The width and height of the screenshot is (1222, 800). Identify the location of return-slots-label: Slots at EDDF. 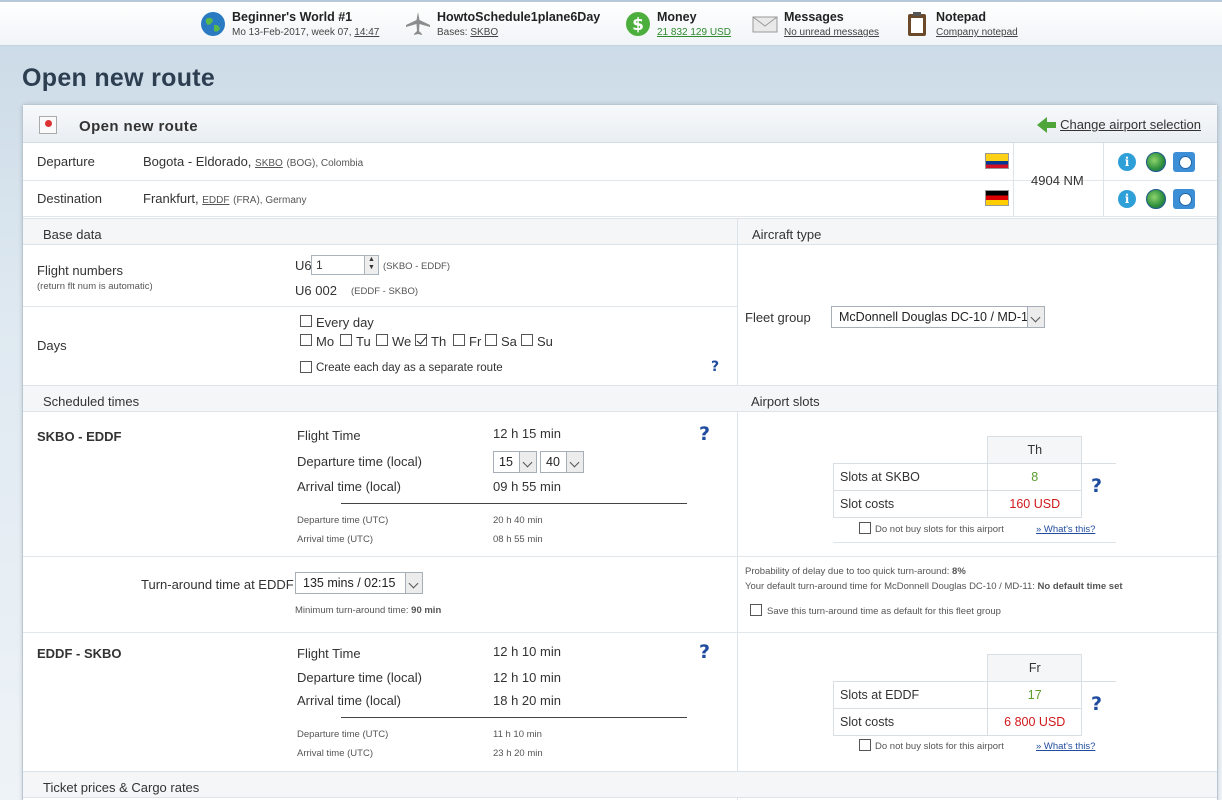
(910, 695).